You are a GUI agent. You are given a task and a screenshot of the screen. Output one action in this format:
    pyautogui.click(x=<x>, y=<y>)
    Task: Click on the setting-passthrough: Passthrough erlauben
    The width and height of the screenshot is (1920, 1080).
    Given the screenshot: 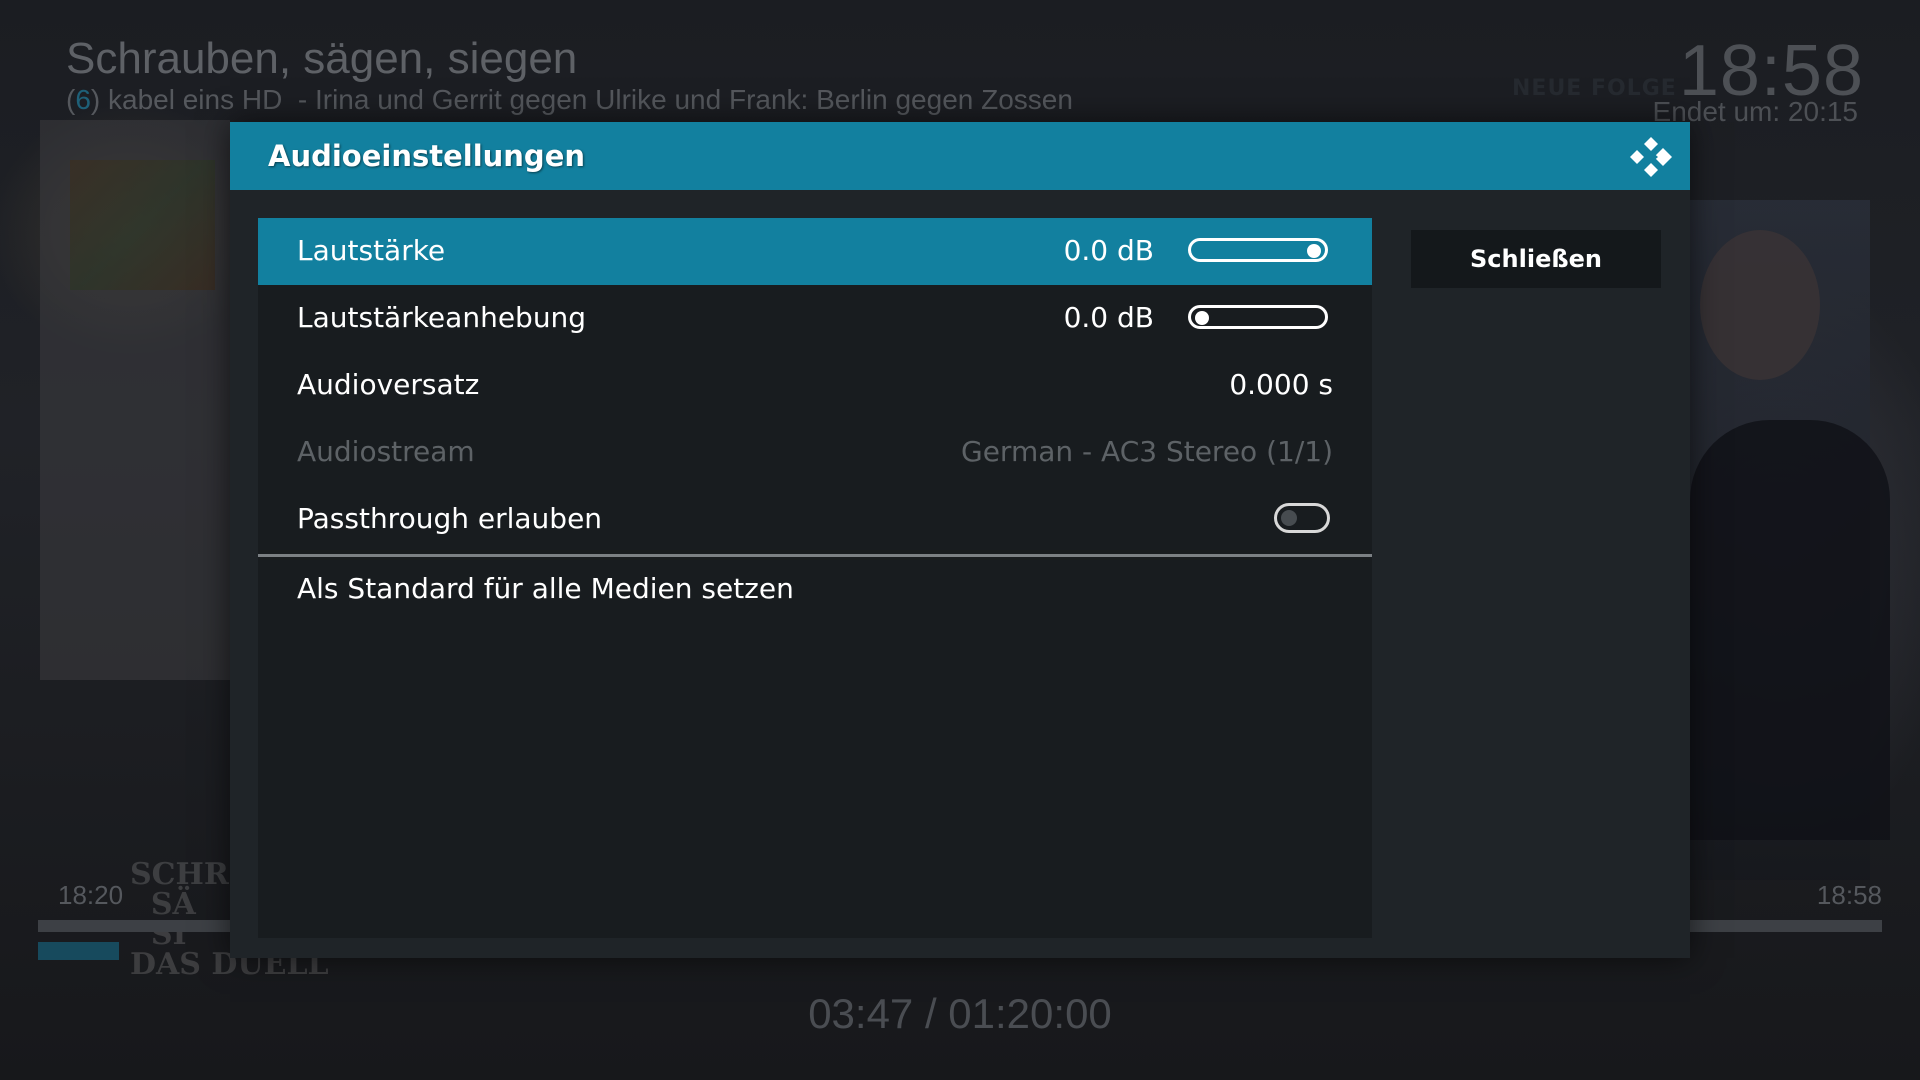 What is the action you would take?
    pyautogui.click(x=815, y=519)
    